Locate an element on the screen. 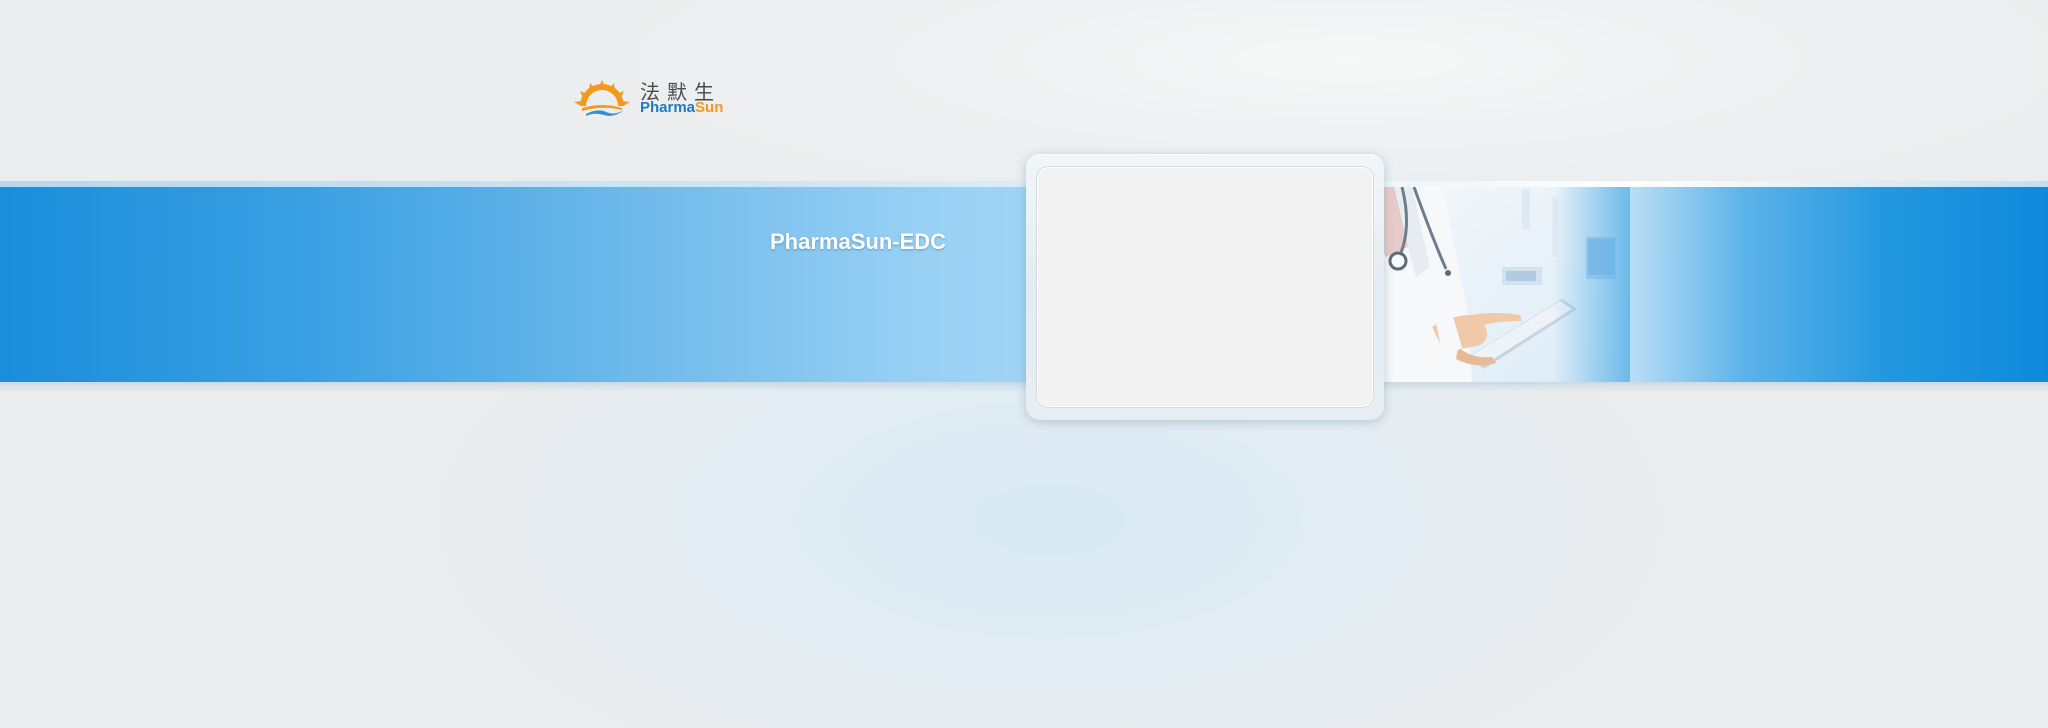 This screenshot has width=2048, height=728. login-box is located at coordinates (1205, 287).